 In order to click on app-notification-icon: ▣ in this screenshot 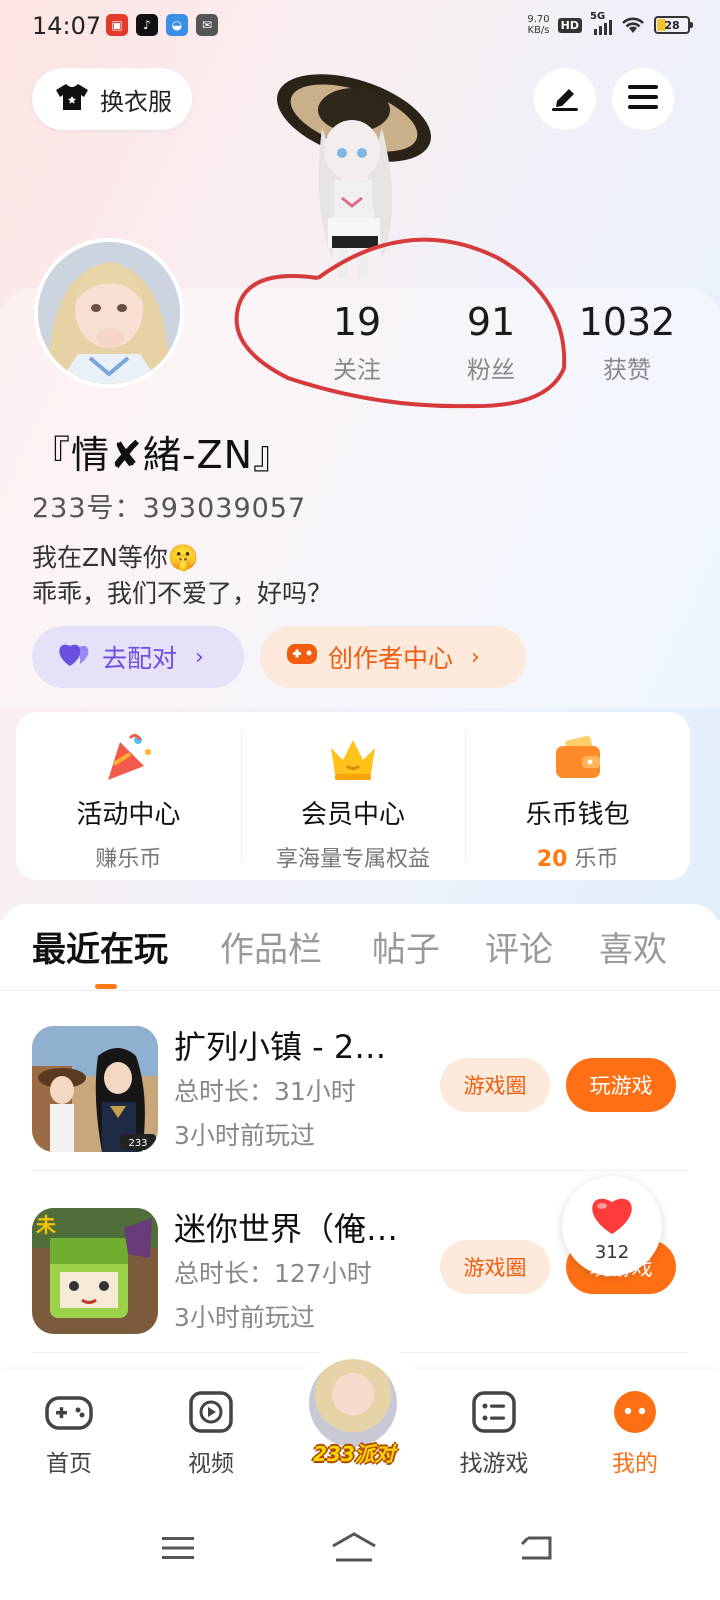, I will do `click(117, 25)`.